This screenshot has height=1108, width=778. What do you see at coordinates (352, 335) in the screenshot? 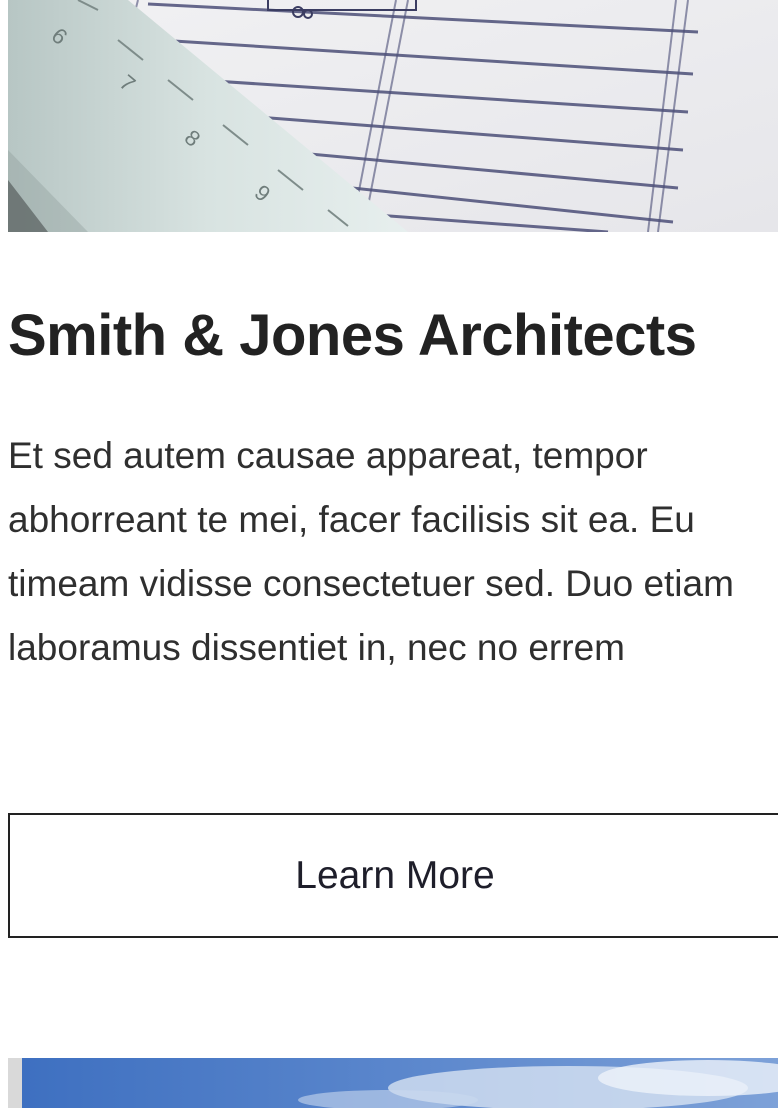
I see `card-title: Smith & Jones Architects` at bounding box center [352, 335].